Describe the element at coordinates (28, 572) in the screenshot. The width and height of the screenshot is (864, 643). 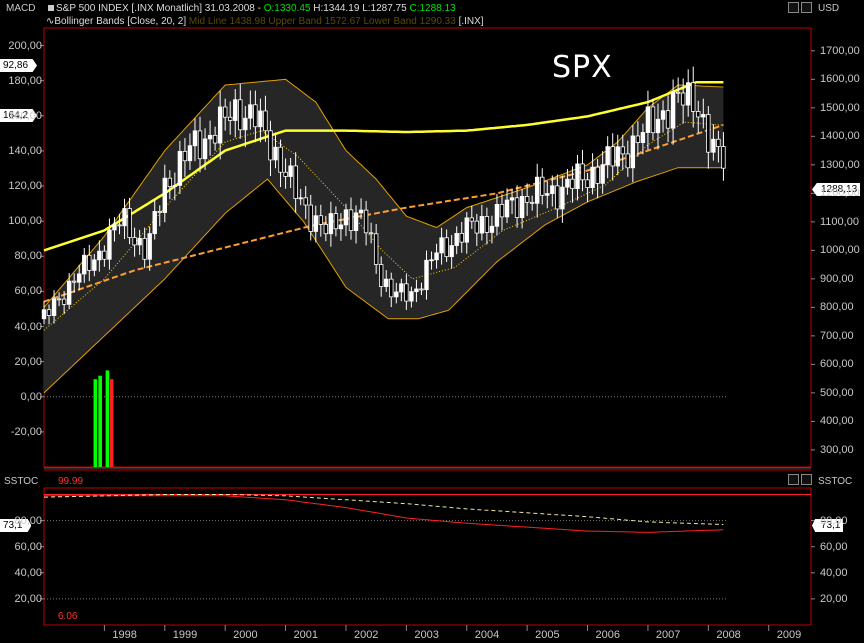
I see `sstoc-tick-label: 40,00` at that location.